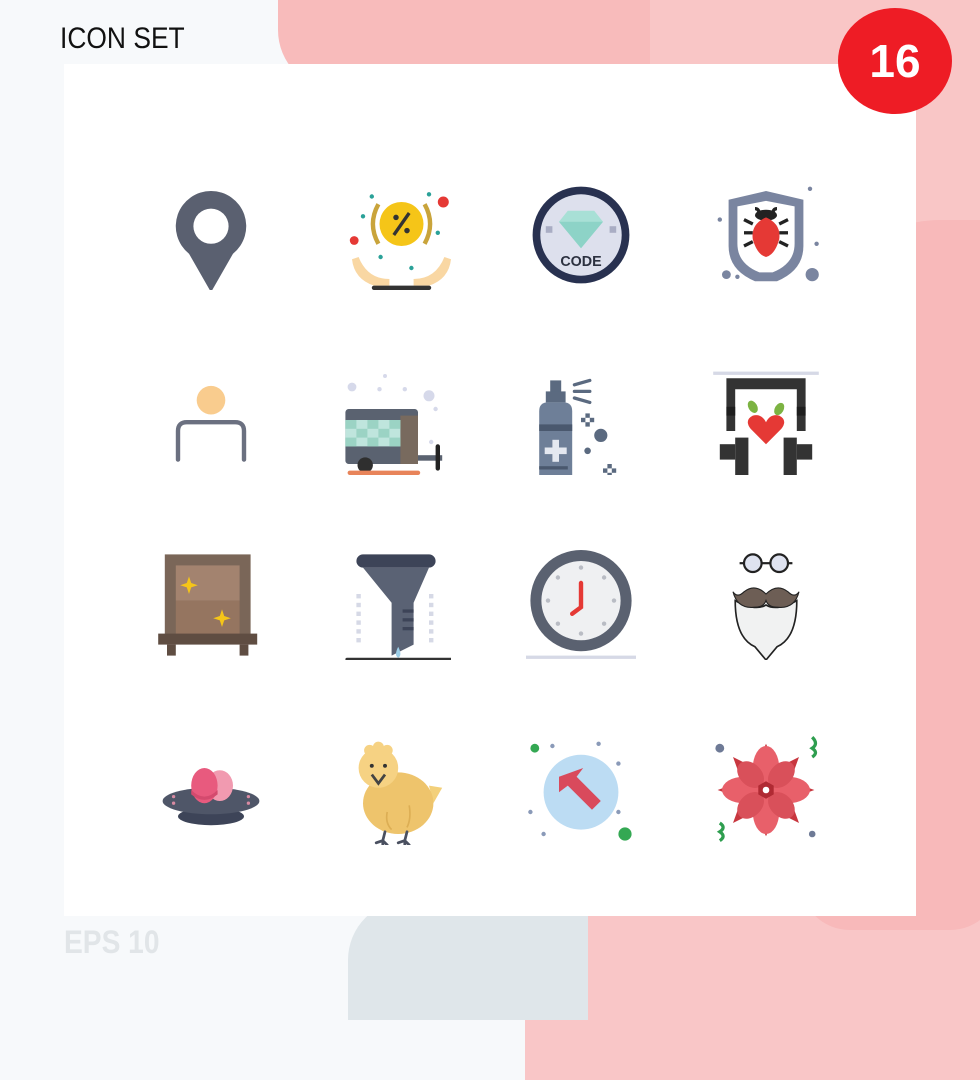 The width and height of the screenshot is (980, 1080). I want to click on chick-icon, so click(400, 793).